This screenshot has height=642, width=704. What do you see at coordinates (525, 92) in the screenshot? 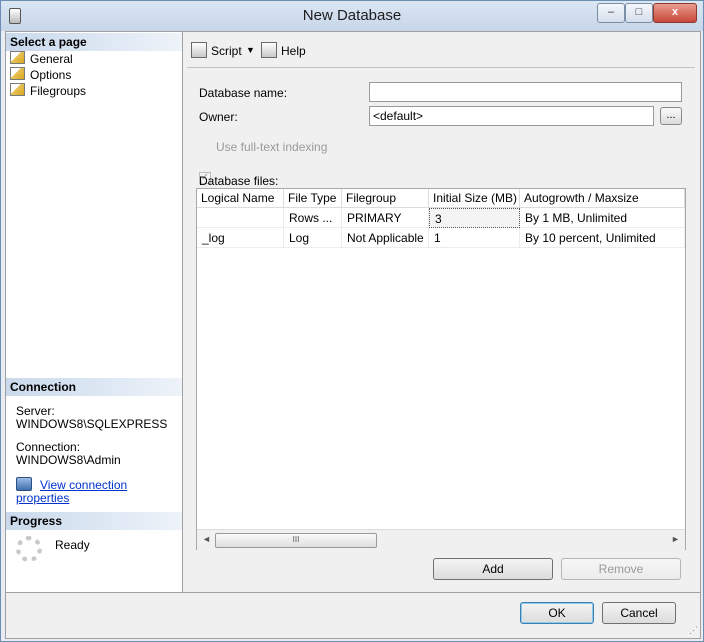
I see `database-name-input` at bounding box center [525, 92].